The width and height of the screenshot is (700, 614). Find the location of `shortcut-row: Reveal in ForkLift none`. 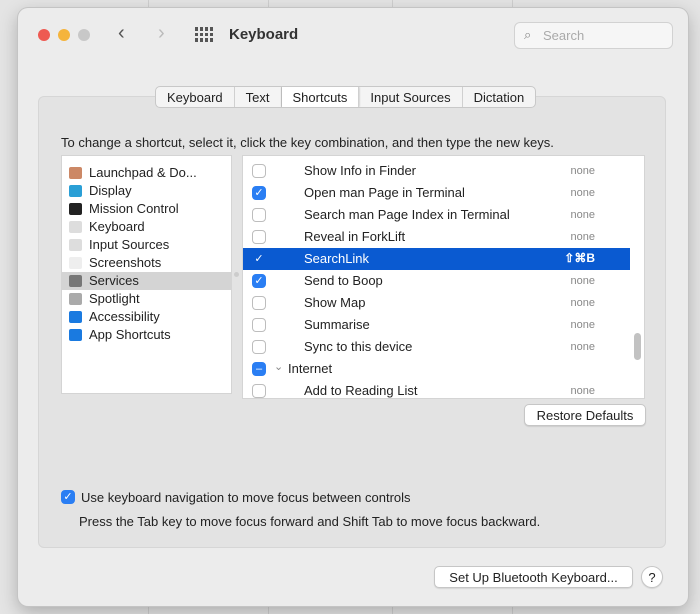

shortcut-row: Reveal in ForkLift none is located at coordinates (436, 237).